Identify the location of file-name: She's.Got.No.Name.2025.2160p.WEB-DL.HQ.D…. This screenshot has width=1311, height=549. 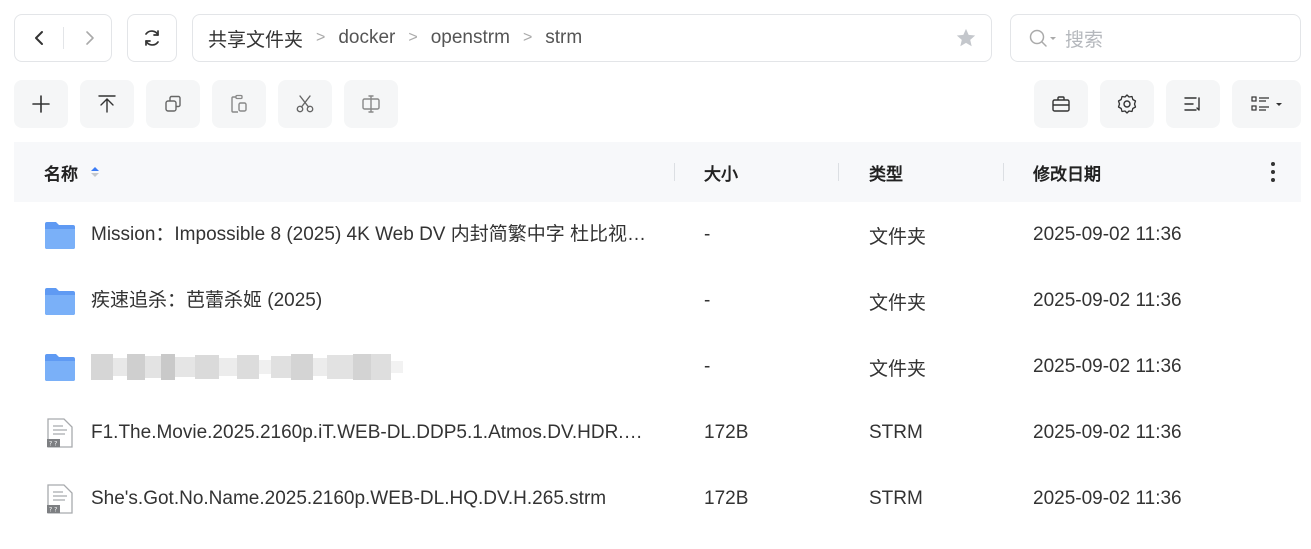
(349, 498).